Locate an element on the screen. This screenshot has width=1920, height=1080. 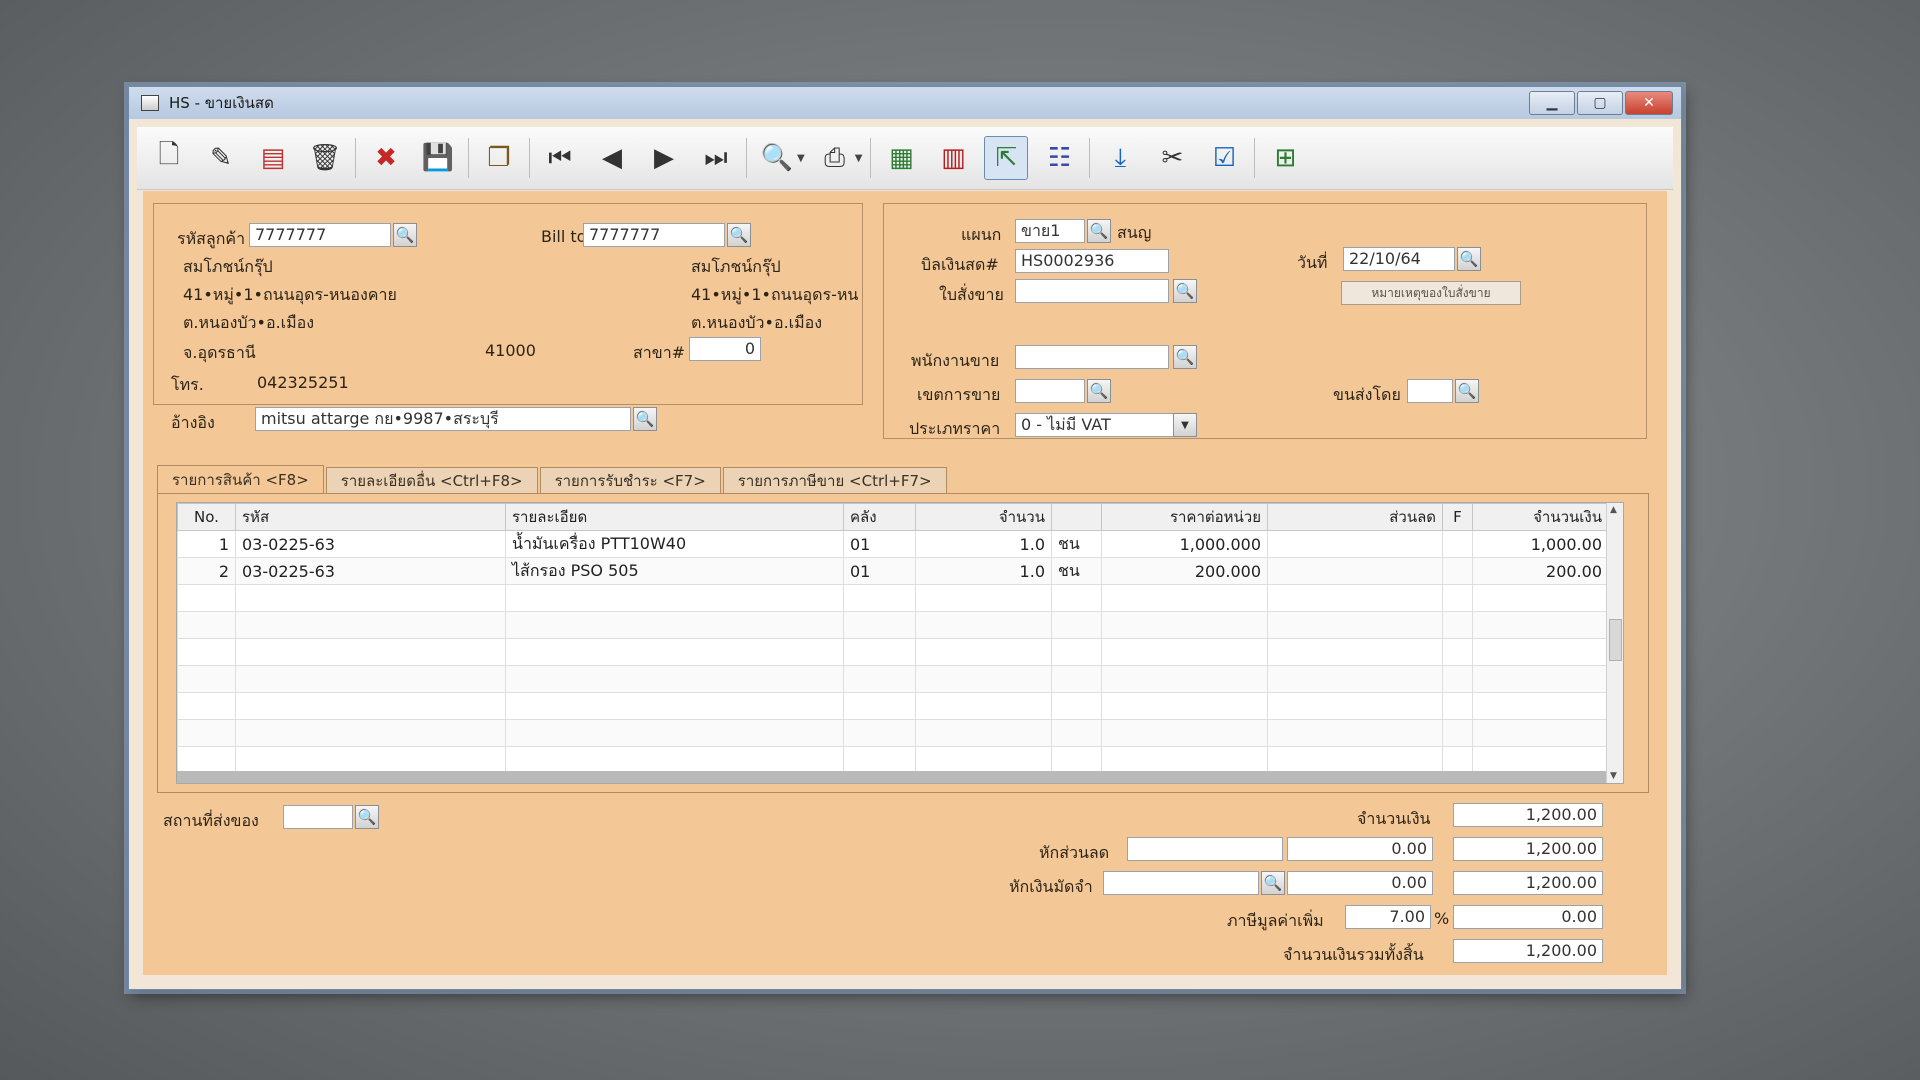
col-no: No. is located at coordinates (206, 517).